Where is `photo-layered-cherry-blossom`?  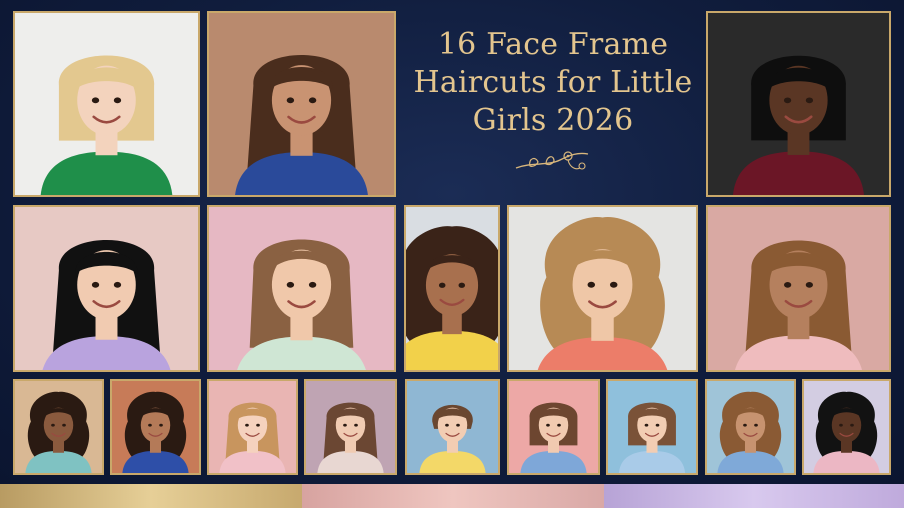 photo-layered-cherry-blossom is located at coordinates (301, 288).